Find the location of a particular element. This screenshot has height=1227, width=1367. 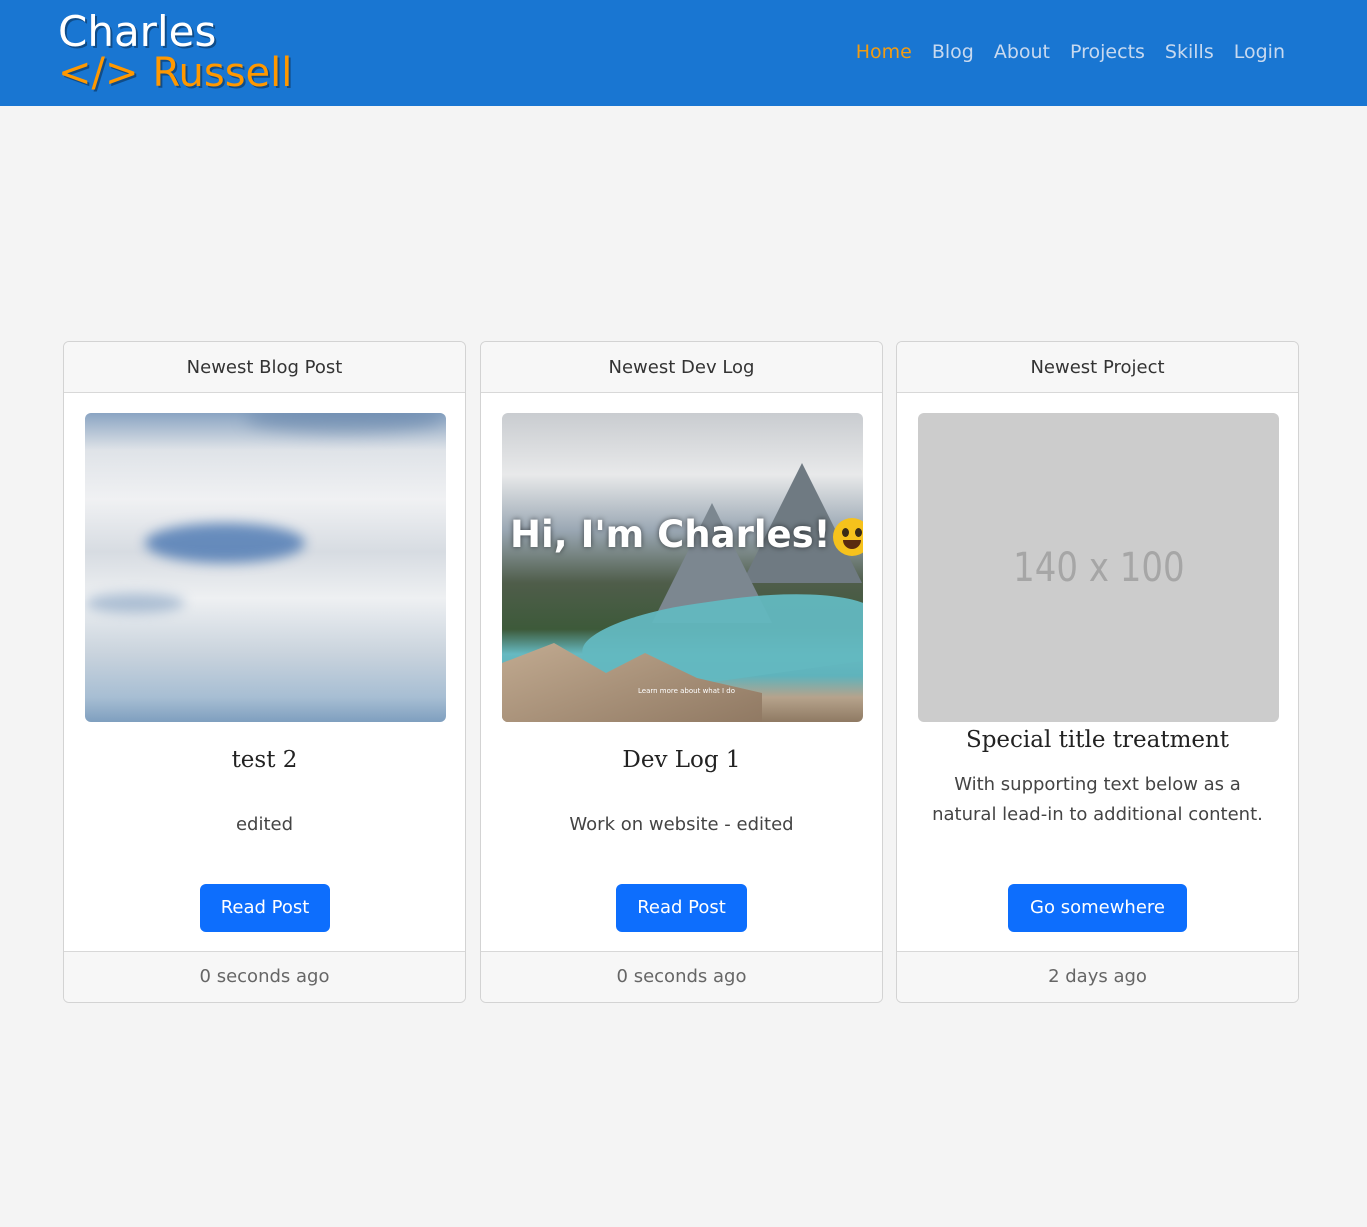

brand-logo: Charles </> Russell is located at coordinates (203, 53).